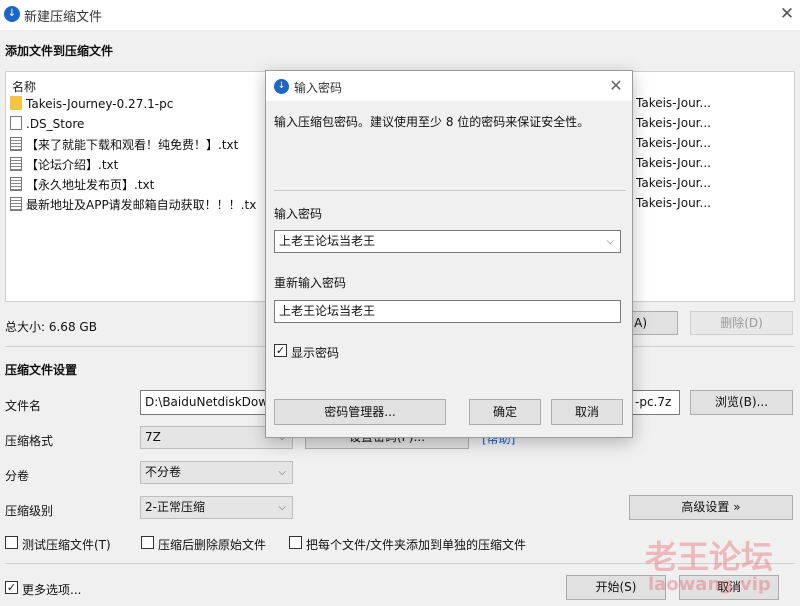 The width and height of the screenshot is (800, 606). I want to click on split-select: 不分卷 ⌵, so click(216, 472).